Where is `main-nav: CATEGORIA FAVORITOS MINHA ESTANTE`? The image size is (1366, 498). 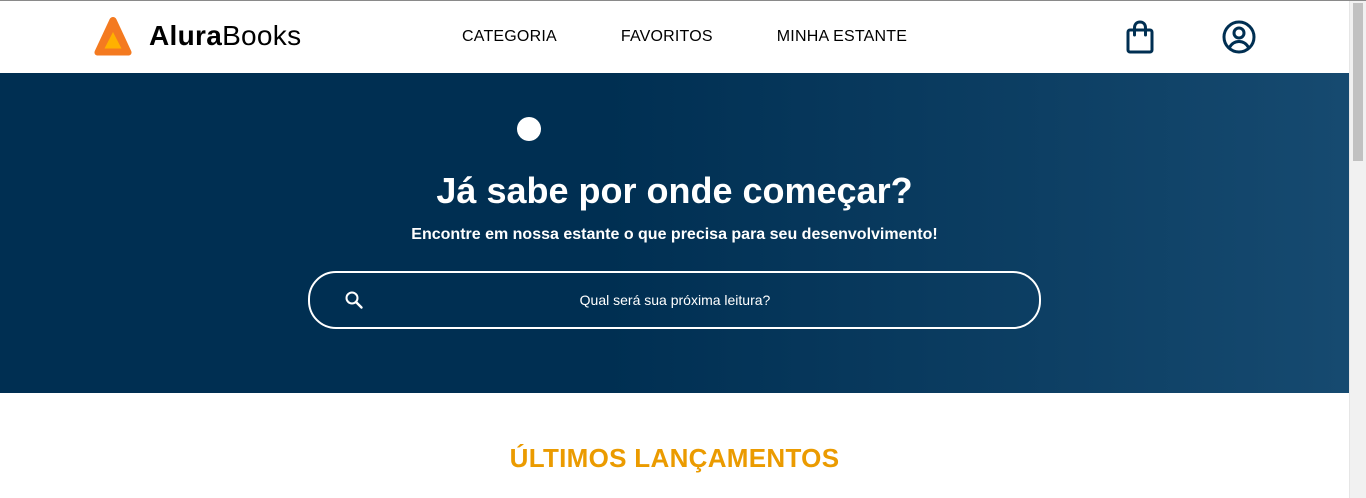 main-nav: CATEGORIA FAVORITOS MINHA ESTANTE is located at coordinates (684, 37).